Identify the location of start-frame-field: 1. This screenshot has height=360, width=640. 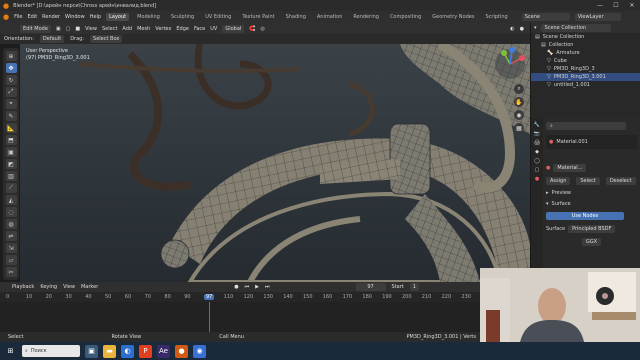
(414, 287).